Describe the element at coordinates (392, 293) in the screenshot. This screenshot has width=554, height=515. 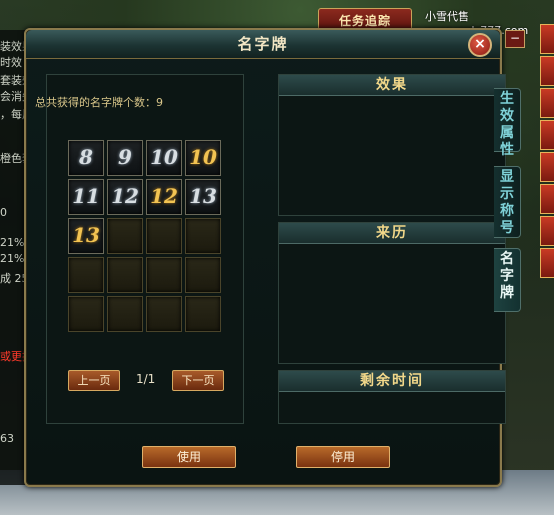
I see `source-section: 来历` at that location.